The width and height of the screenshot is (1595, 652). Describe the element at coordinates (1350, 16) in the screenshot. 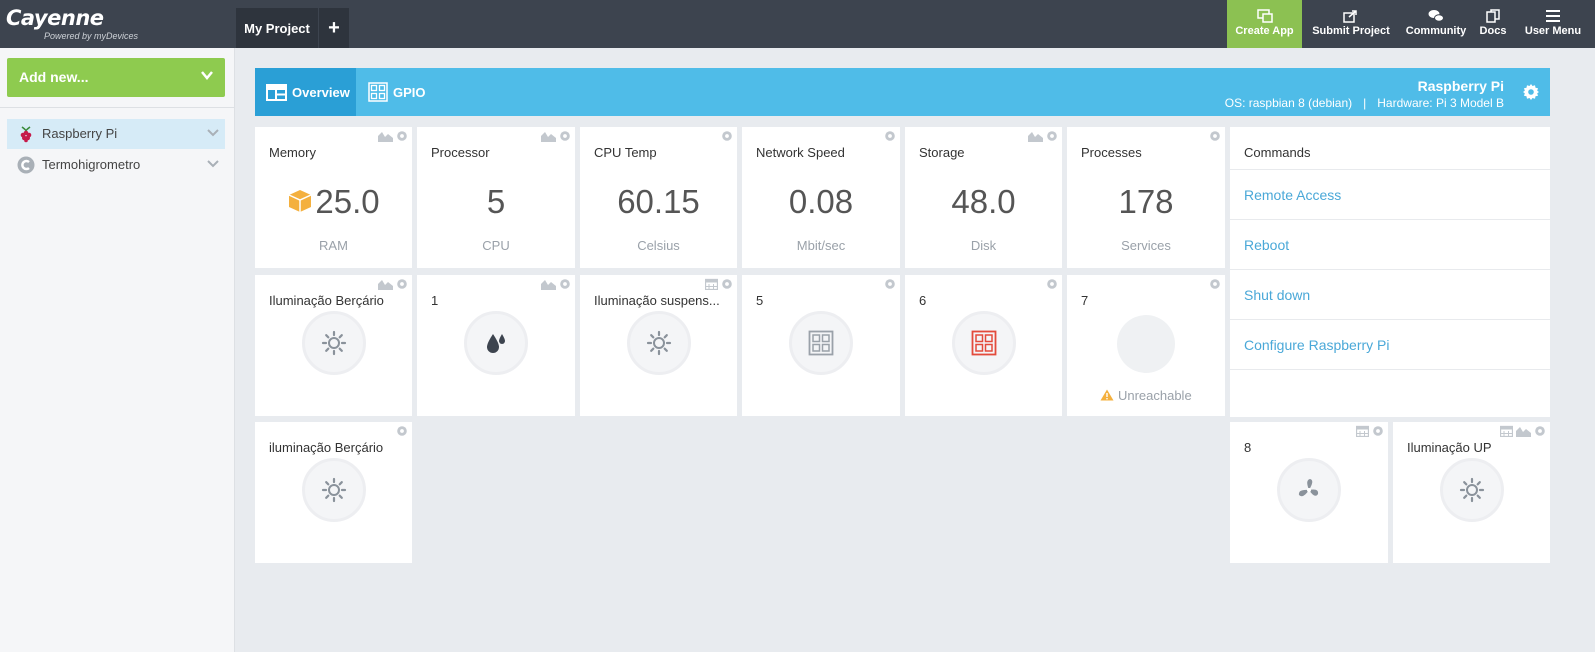

I see `share-icon` at that location.